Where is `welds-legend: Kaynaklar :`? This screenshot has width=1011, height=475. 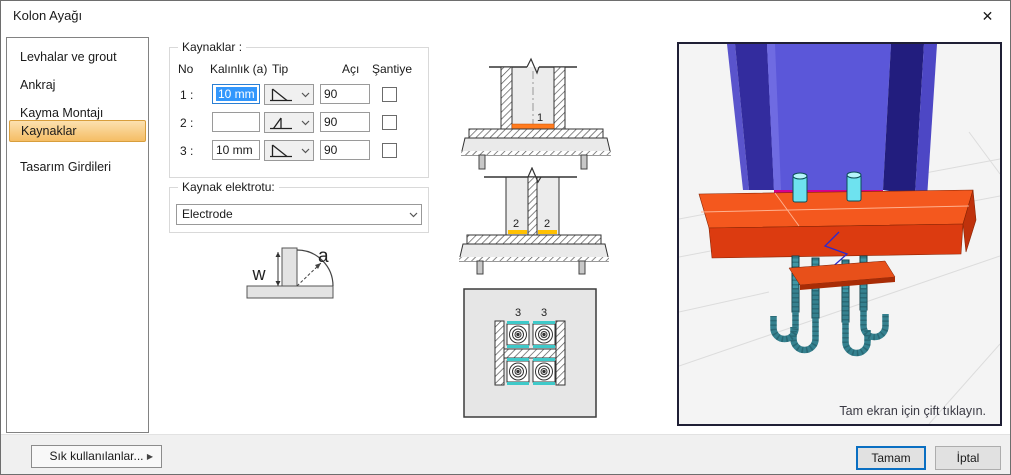
welds-legend: Kaynaklar : is located at coordinates (212, 47).